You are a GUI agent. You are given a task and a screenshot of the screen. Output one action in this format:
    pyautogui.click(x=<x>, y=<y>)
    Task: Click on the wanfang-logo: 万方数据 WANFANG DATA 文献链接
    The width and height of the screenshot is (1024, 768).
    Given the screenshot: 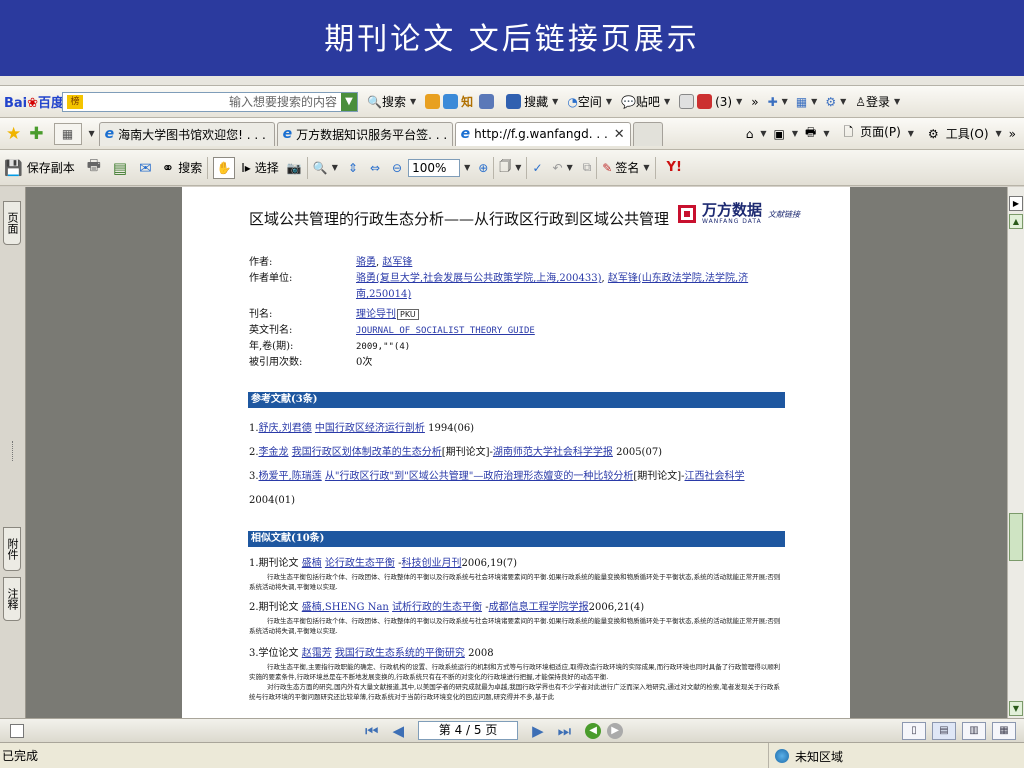 What is the action you would take?
    pyautogui.click(x=739, y=214)
    